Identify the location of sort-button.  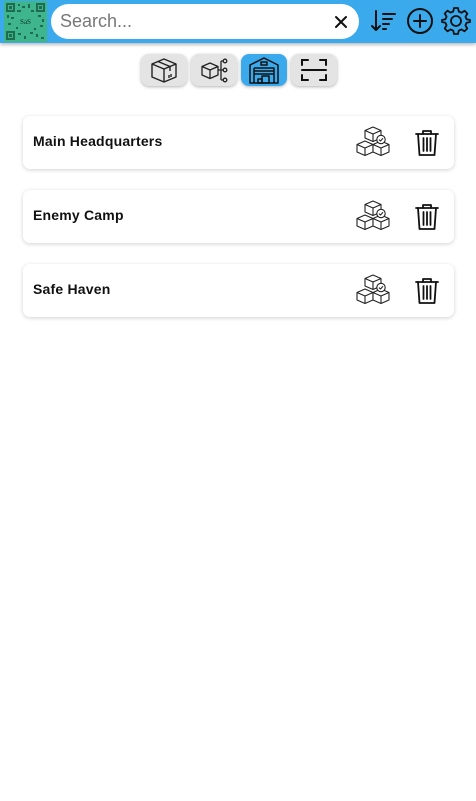
(384, 21).